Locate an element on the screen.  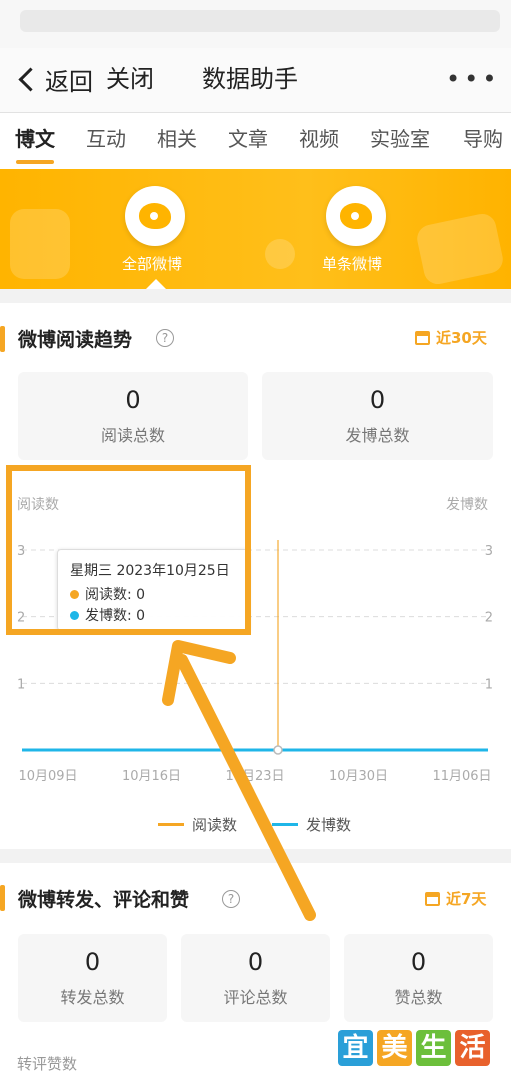
weibo-single-icon is located at coordinates (356, 216).